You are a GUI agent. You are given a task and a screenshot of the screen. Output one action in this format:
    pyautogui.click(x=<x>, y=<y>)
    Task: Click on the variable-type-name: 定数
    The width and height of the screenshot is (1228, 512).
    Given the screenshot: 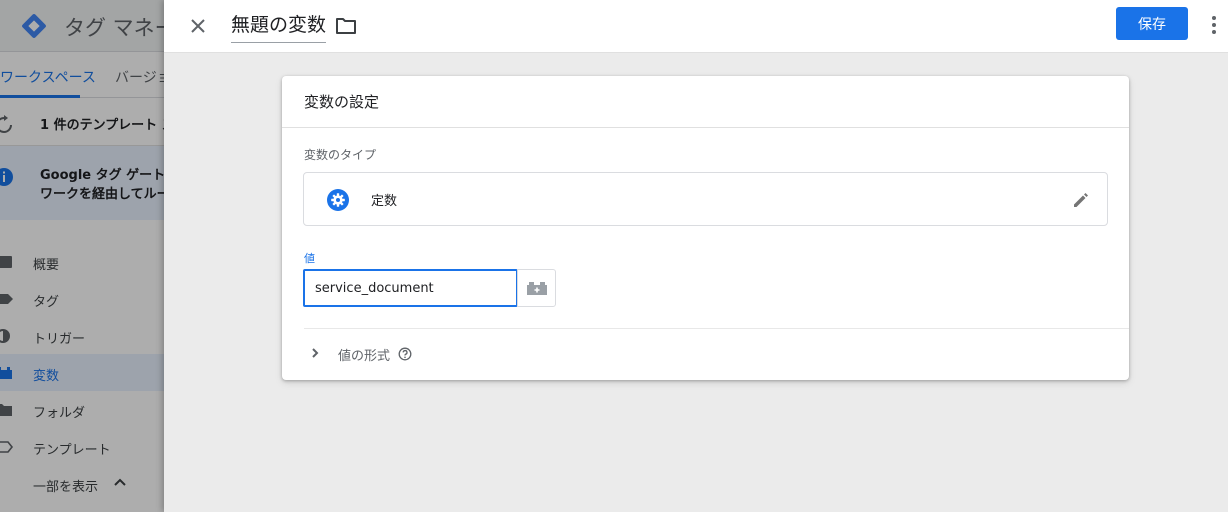 What is the action you would take?
    pyautogui.click(x=384, y=201)
    